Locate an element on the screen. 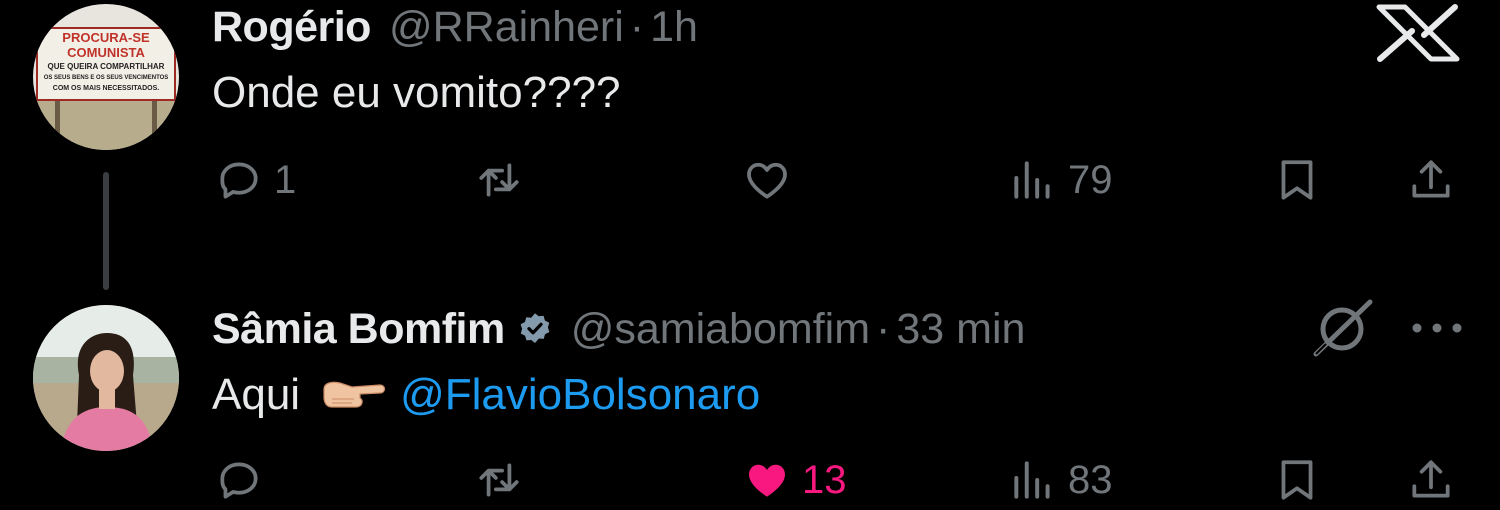 The image size is (1500, 510). reply-button is located at coordinates (239, 480).